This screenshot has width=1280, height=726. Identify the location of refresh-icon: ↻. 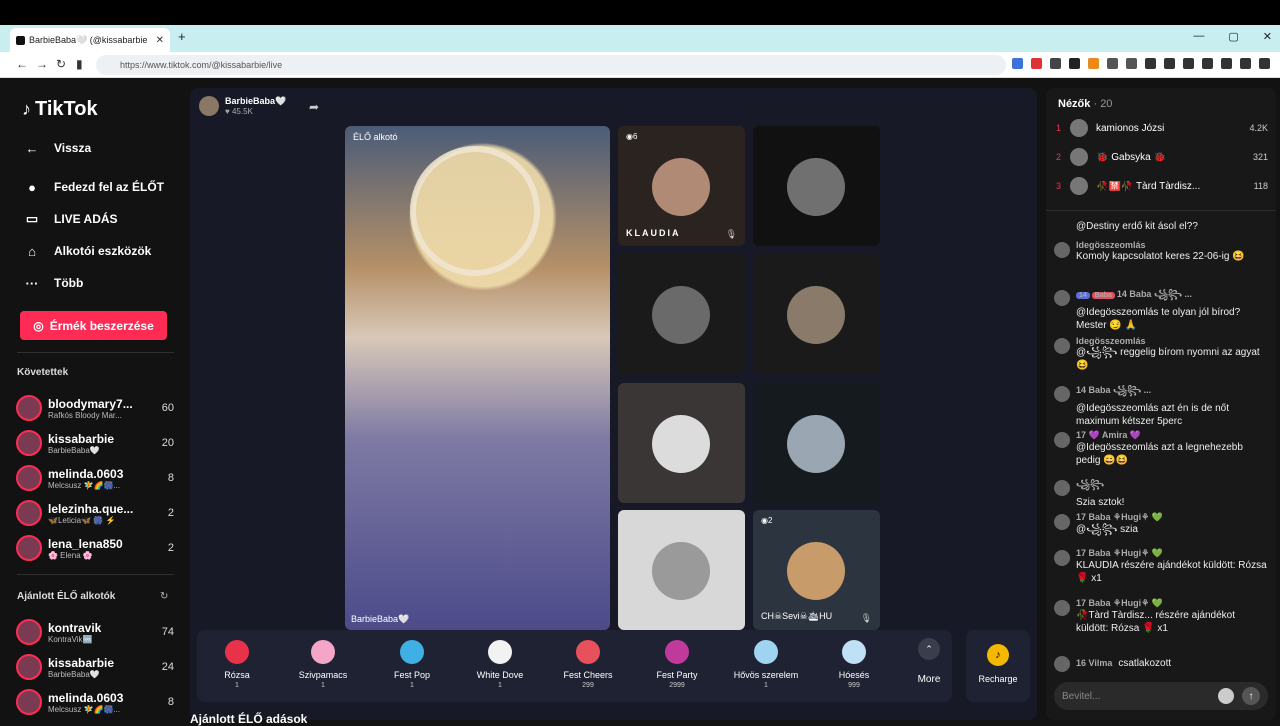
(164, 596).